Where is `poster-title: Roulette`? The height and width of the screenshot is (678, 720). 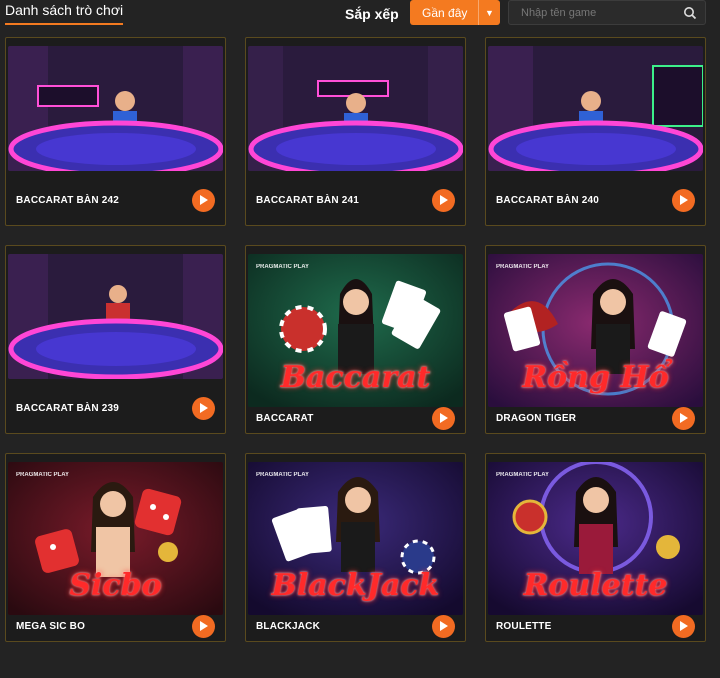 poster-title: Roulette is located at coordinates (595, 585).